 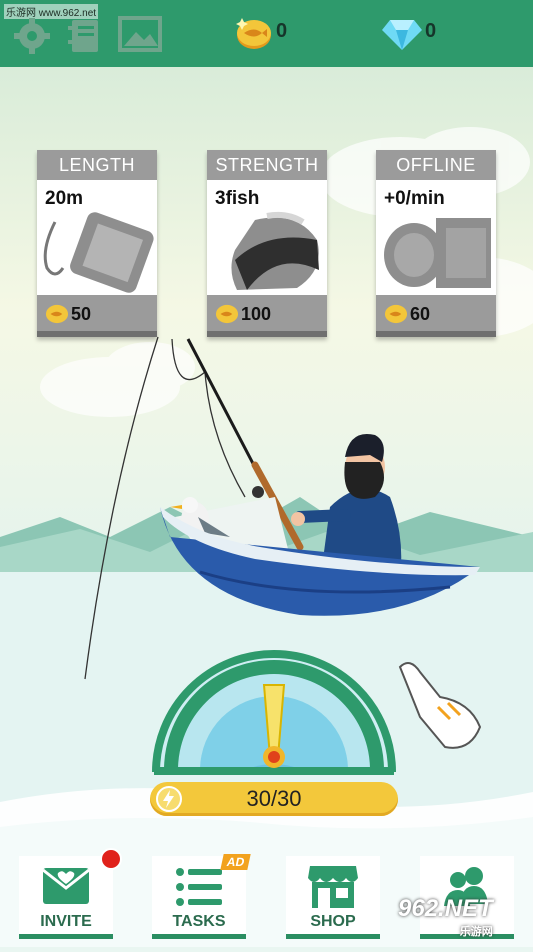 I want to click on notification-dot, so click(x=111, y=859).